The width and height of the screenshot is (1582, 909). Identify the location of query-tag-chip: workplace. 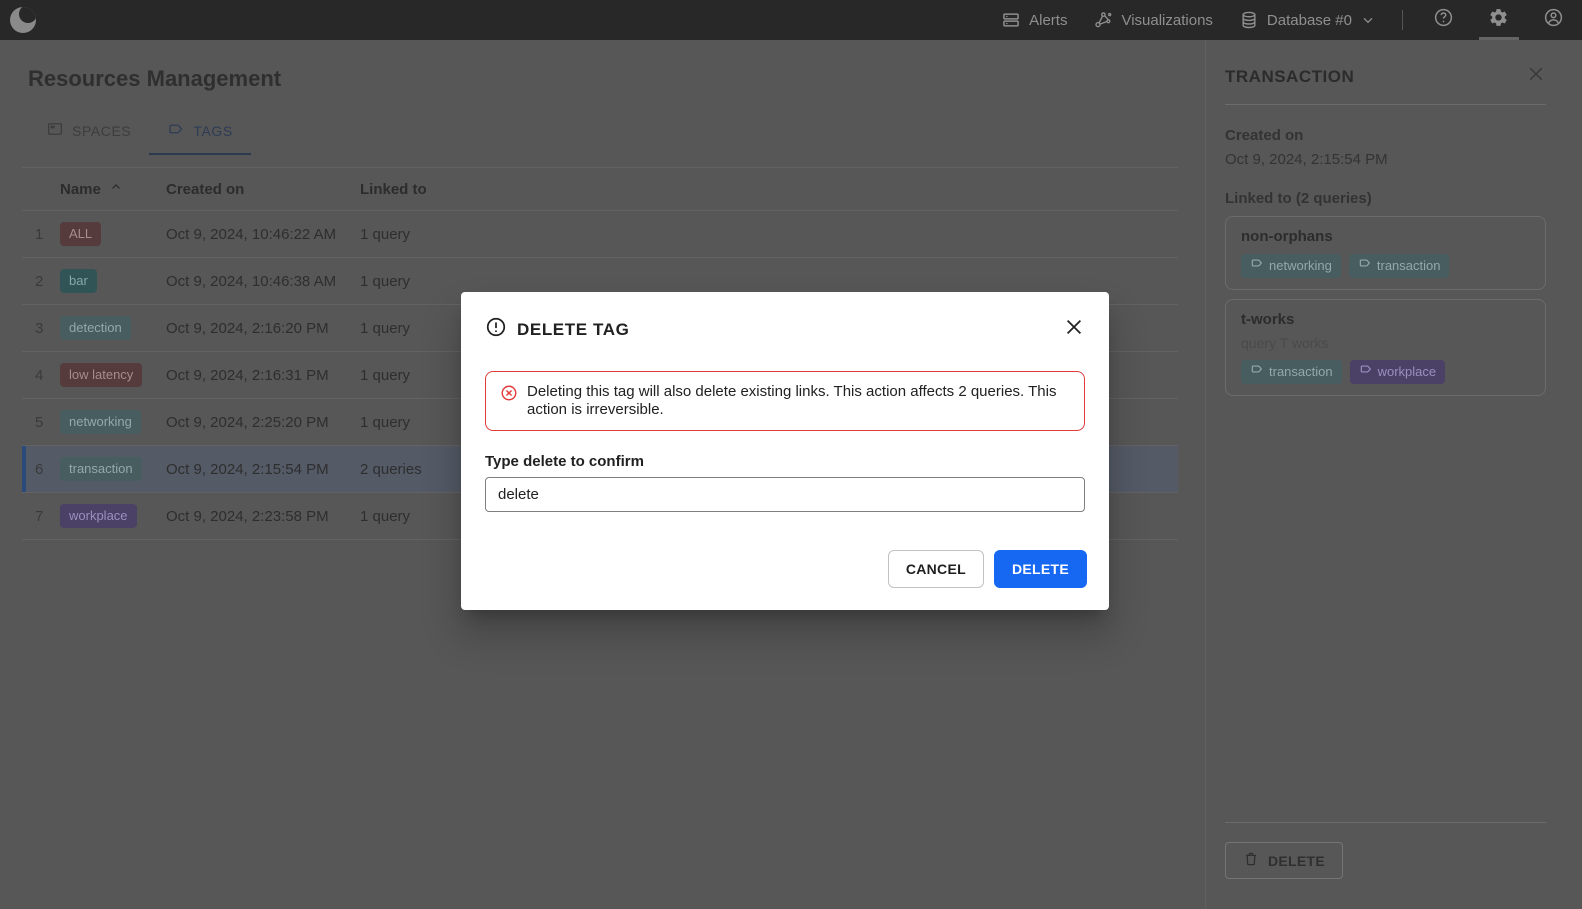
(1397, 372).